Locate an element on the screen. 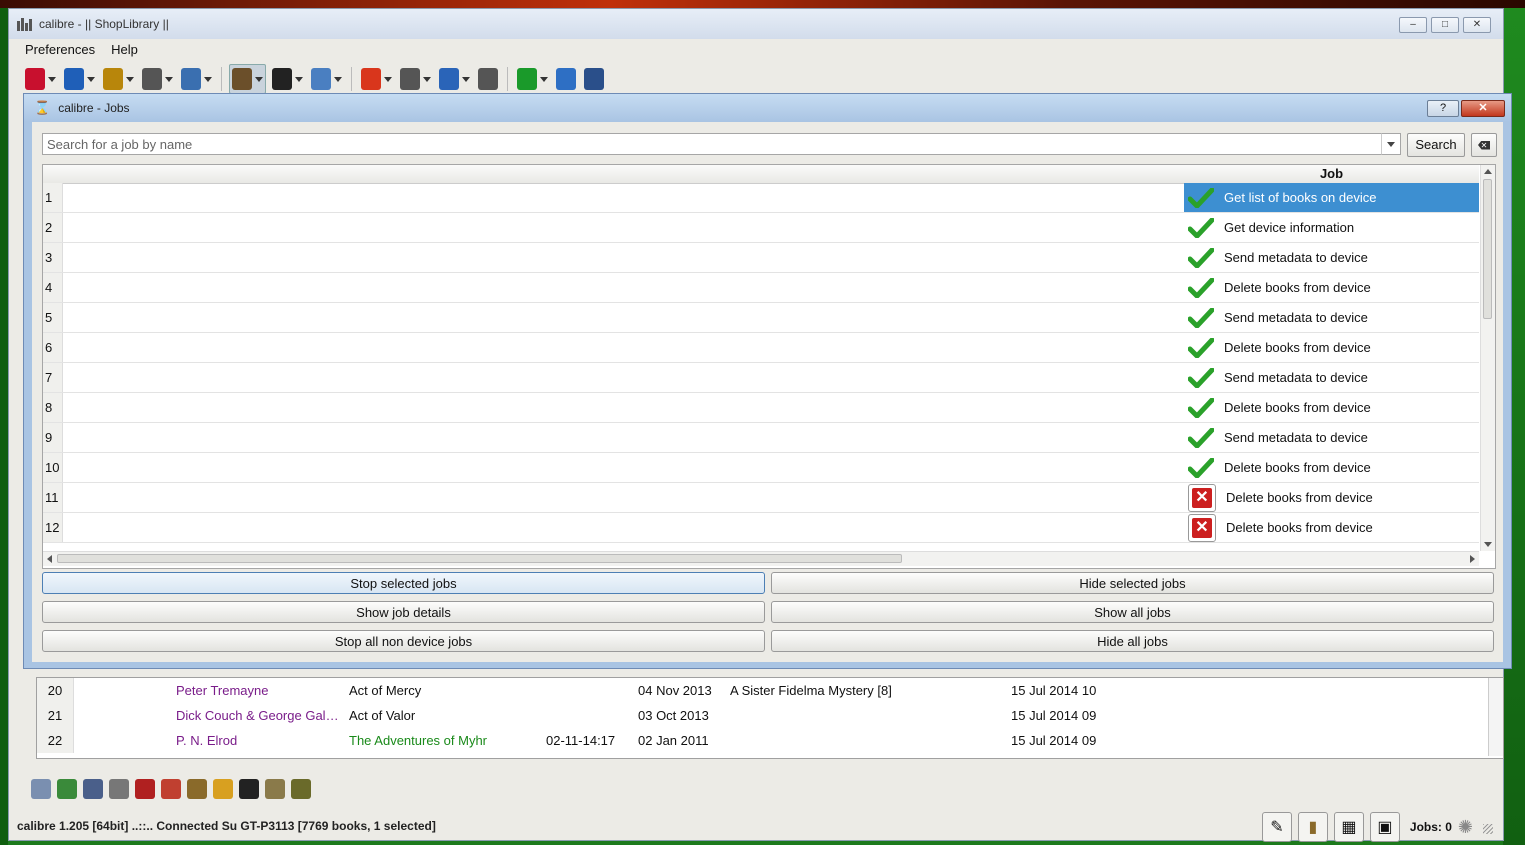  scroll-left-icon is located at coordinates (49, 559).